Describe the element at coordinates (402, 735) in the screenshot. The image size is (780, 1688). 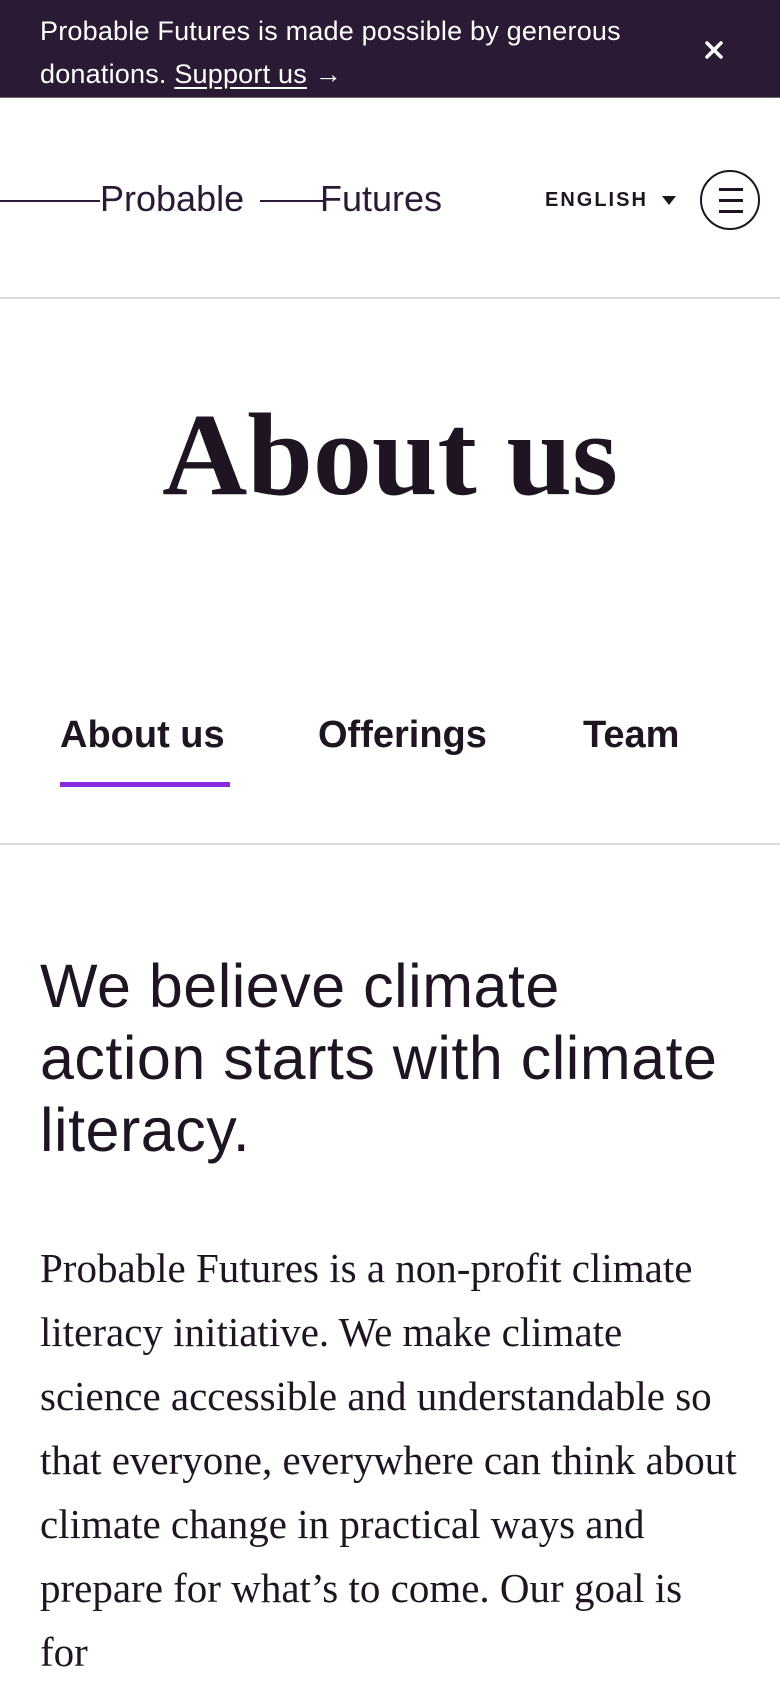
I see `tab-offerings: Offerings` at that location.